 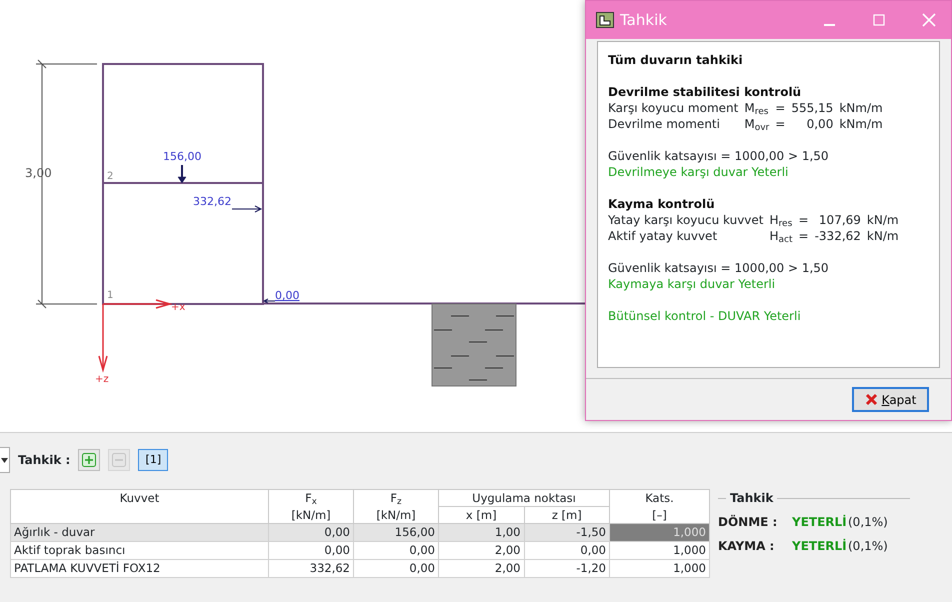 What do you see at coordinates (287, 295) in the screenshot?
I see `load-label: 0,00` at bounding box center [287, 295].